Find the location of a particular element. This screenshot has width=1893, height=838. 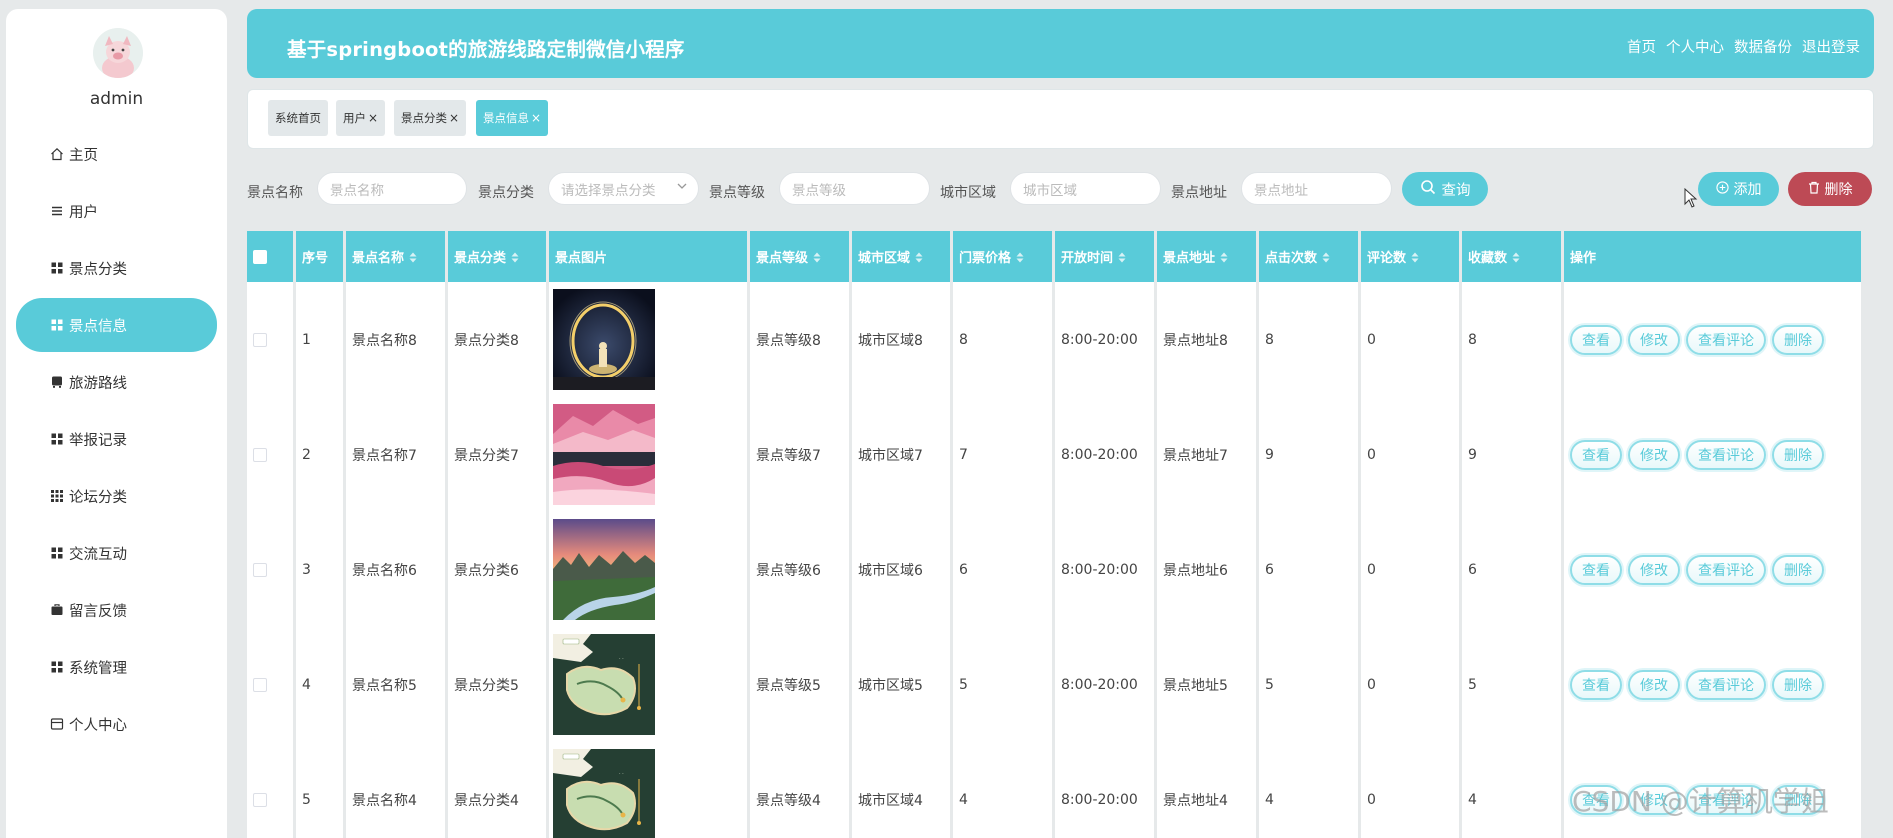

column-header: 景点名称 is located at coordinates (395, 256).